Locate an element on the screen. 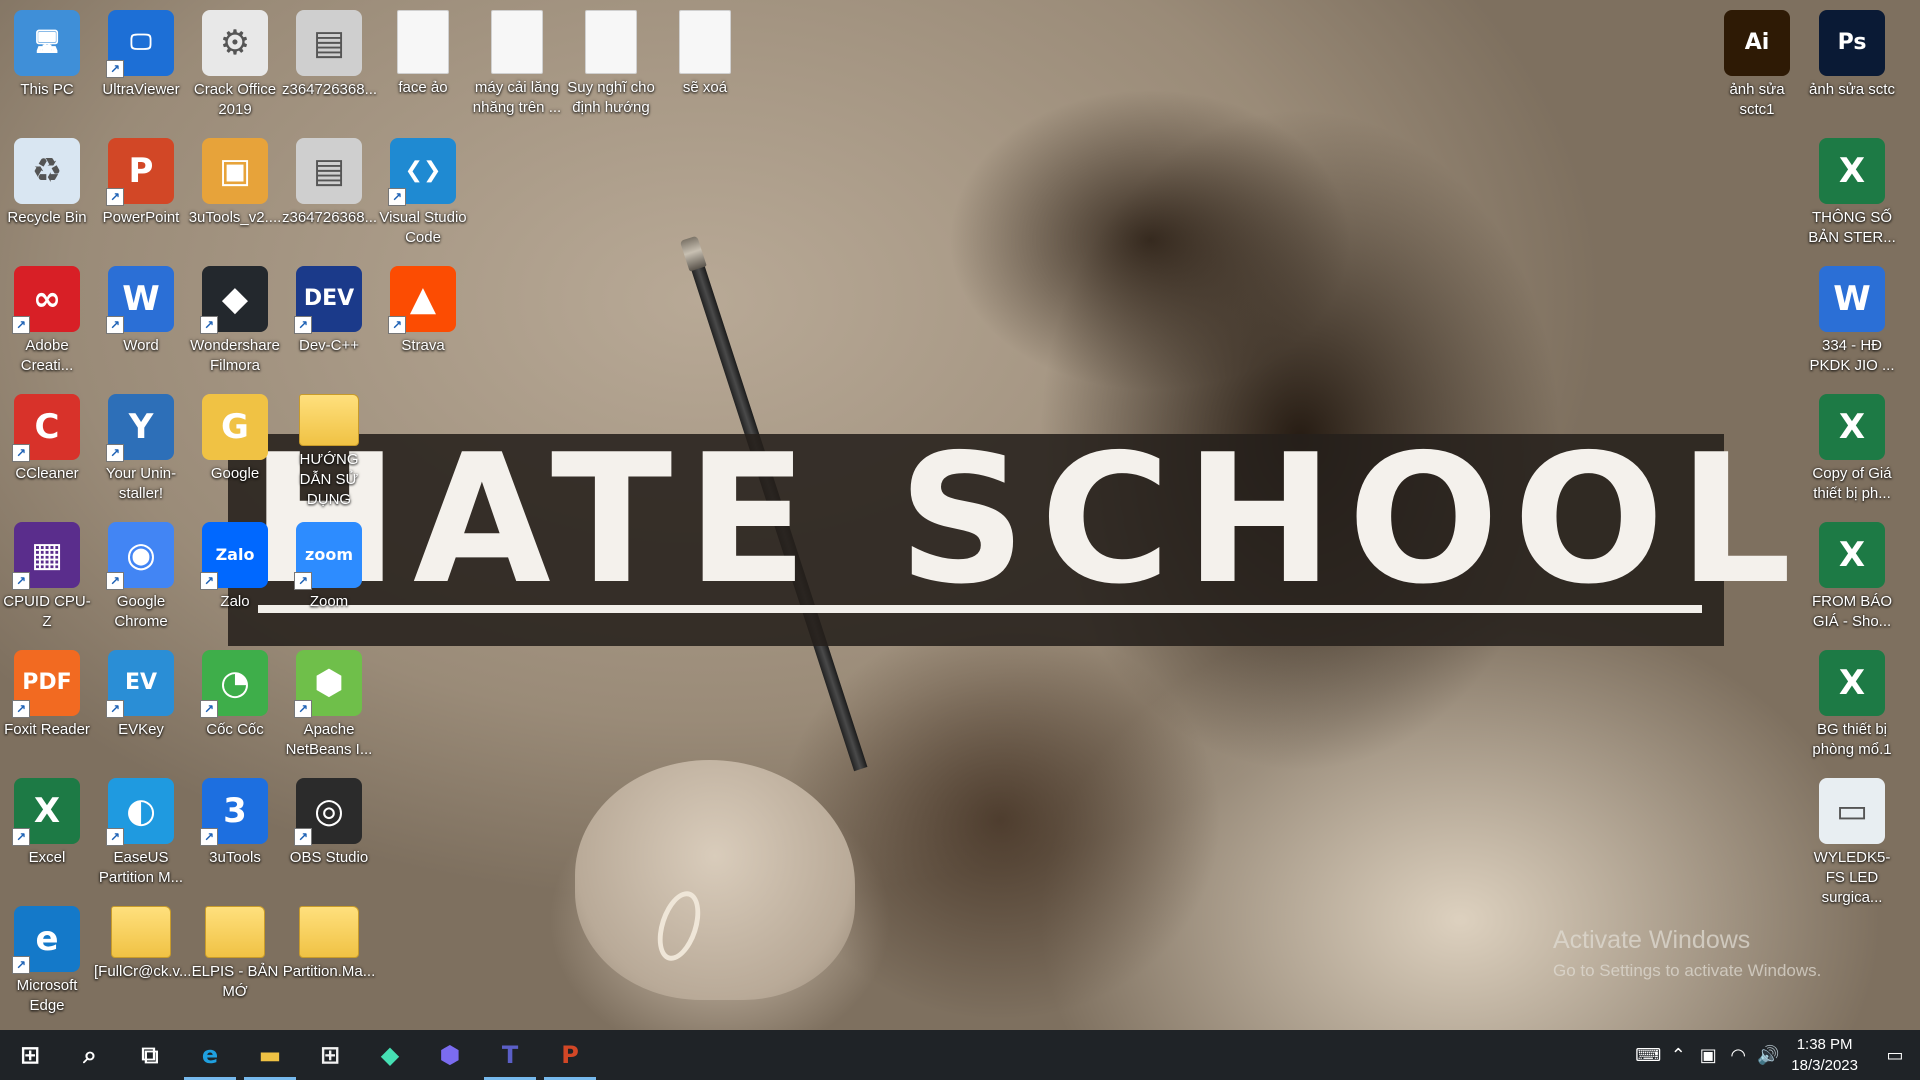 The height and width of the screenshot is (1080, 1920). desktop-icon: 🖥 This PC is located at coordinates (47, 50).